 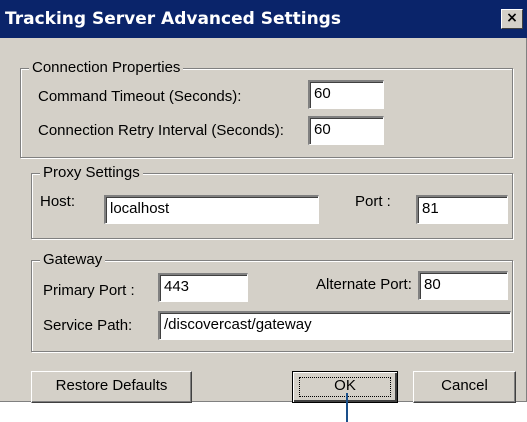 What do you see at coordinates (334, 325) in the screenshot?
I see `service-path-input: /discovercast/gateway` at bounding box center [334, 325].